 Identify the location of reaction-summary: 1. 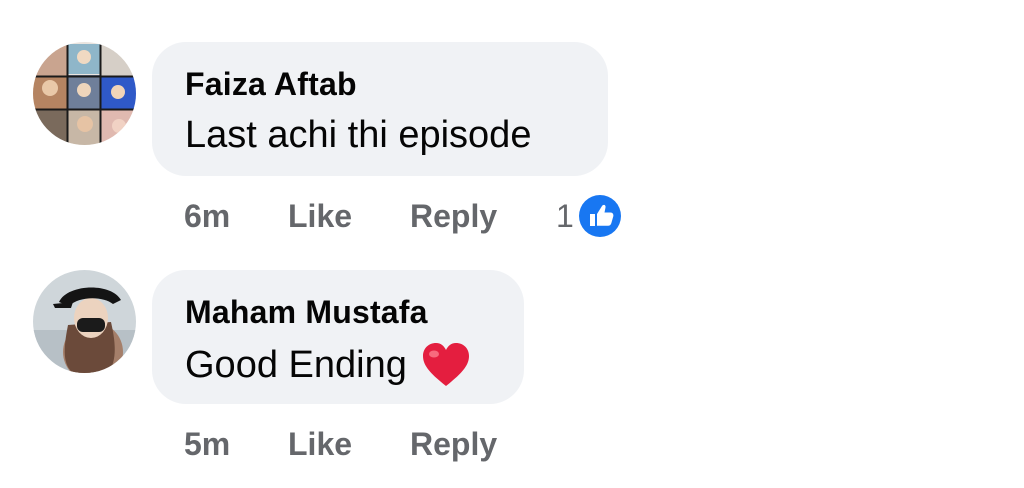
(589, 216).